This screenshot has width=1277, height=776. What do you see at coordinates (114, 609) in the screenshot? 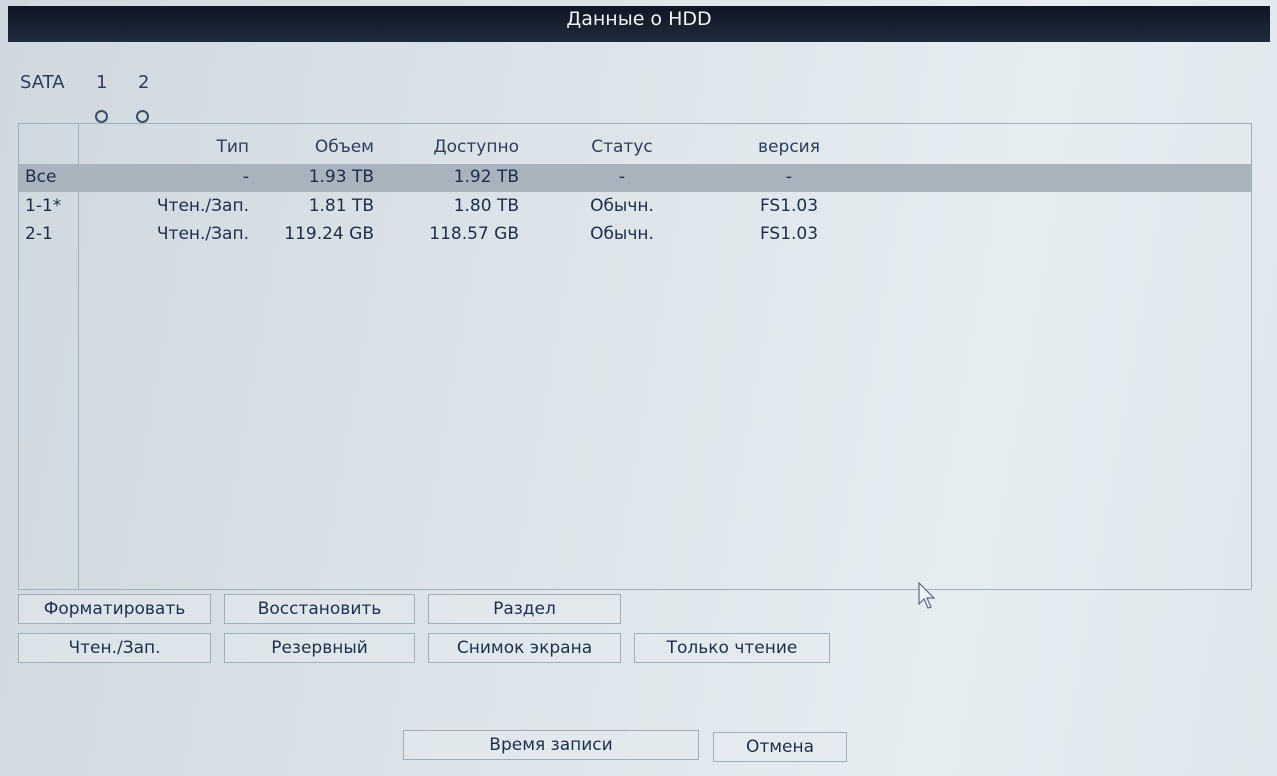
I see `format-button: Форматировать` at bounding box center [114, 609].